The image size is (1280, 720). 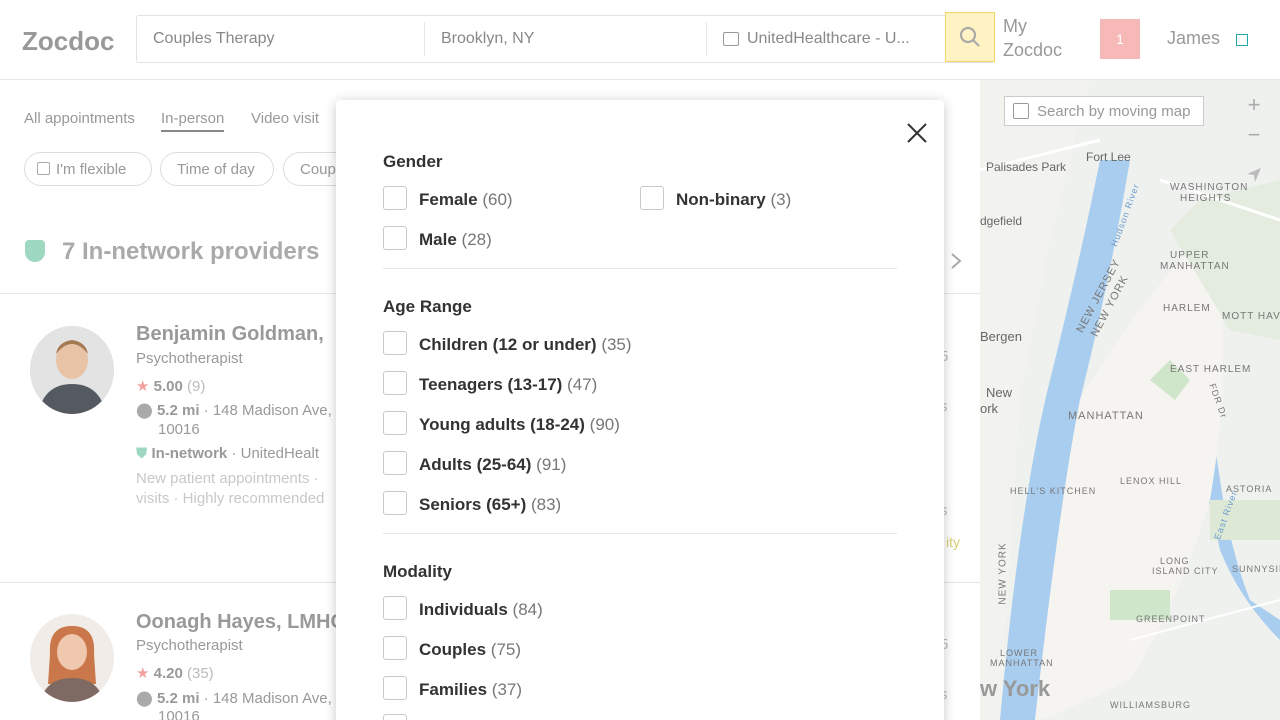 What do you see at coordinates (395, 648) in the screenshot?
I see `couples-checkbox` at bounding box center [395, 648].